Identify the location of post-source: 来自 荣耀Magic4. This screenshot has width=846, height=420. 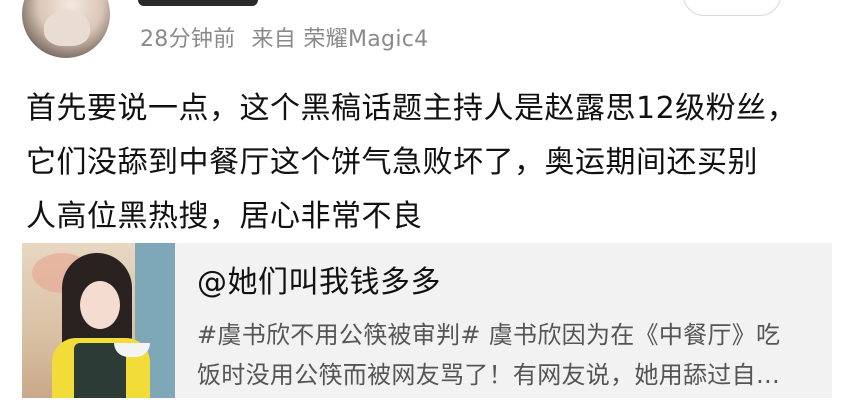
(340, 39).